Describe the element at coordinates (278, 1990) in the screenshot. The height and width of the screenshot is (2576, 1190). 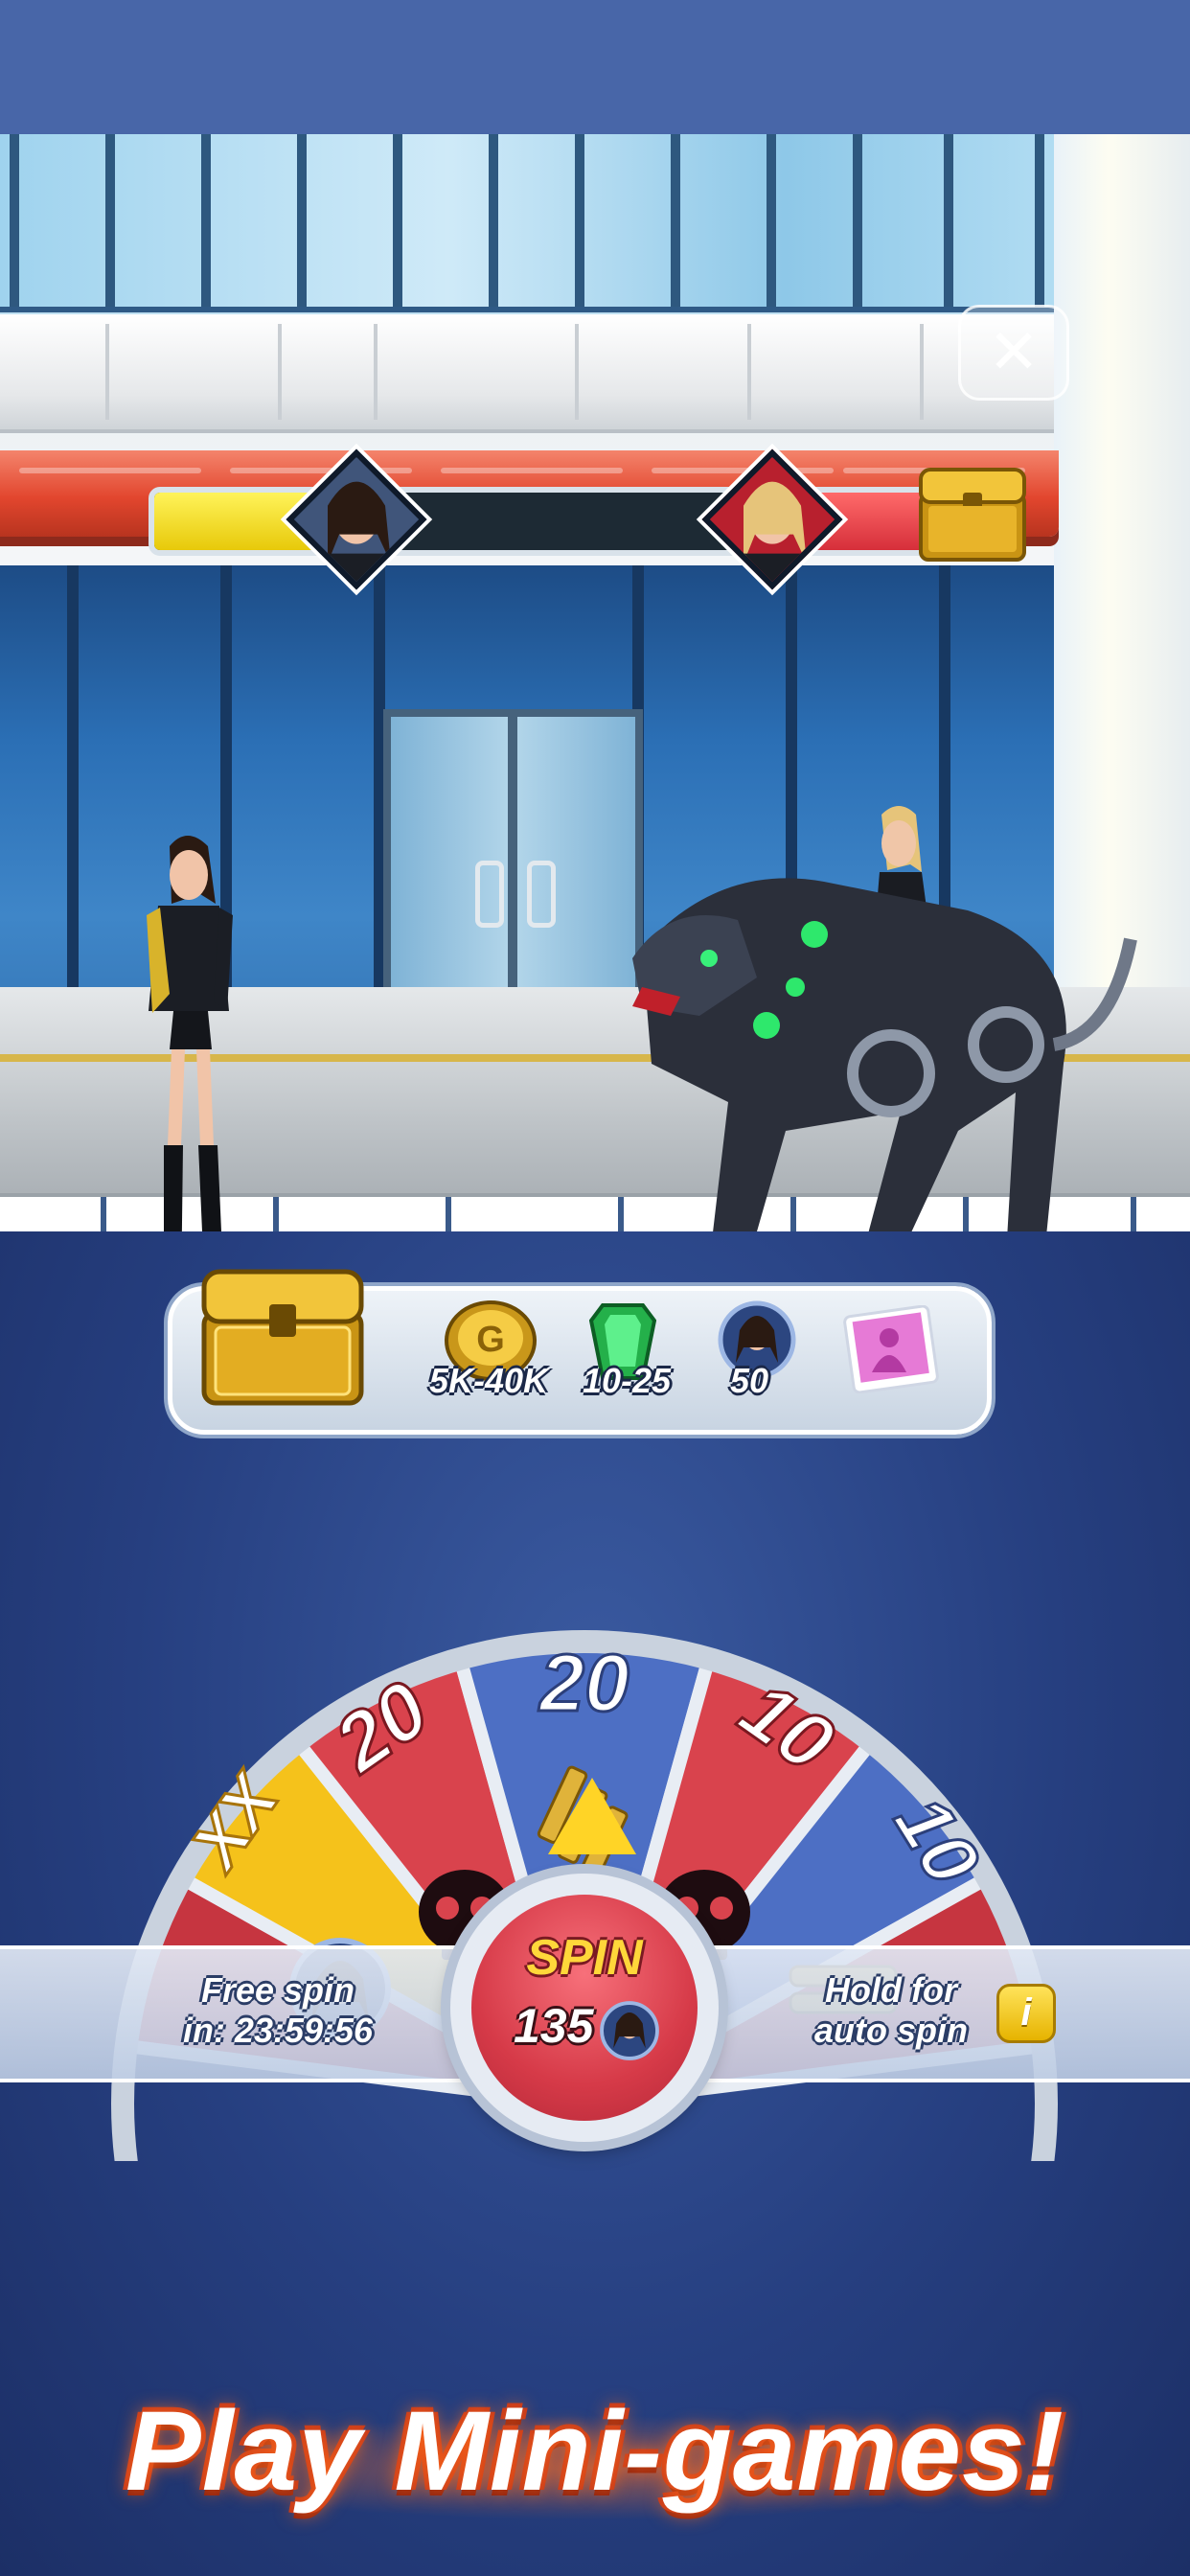
I see `free-spin-label: Free spin` at that location.